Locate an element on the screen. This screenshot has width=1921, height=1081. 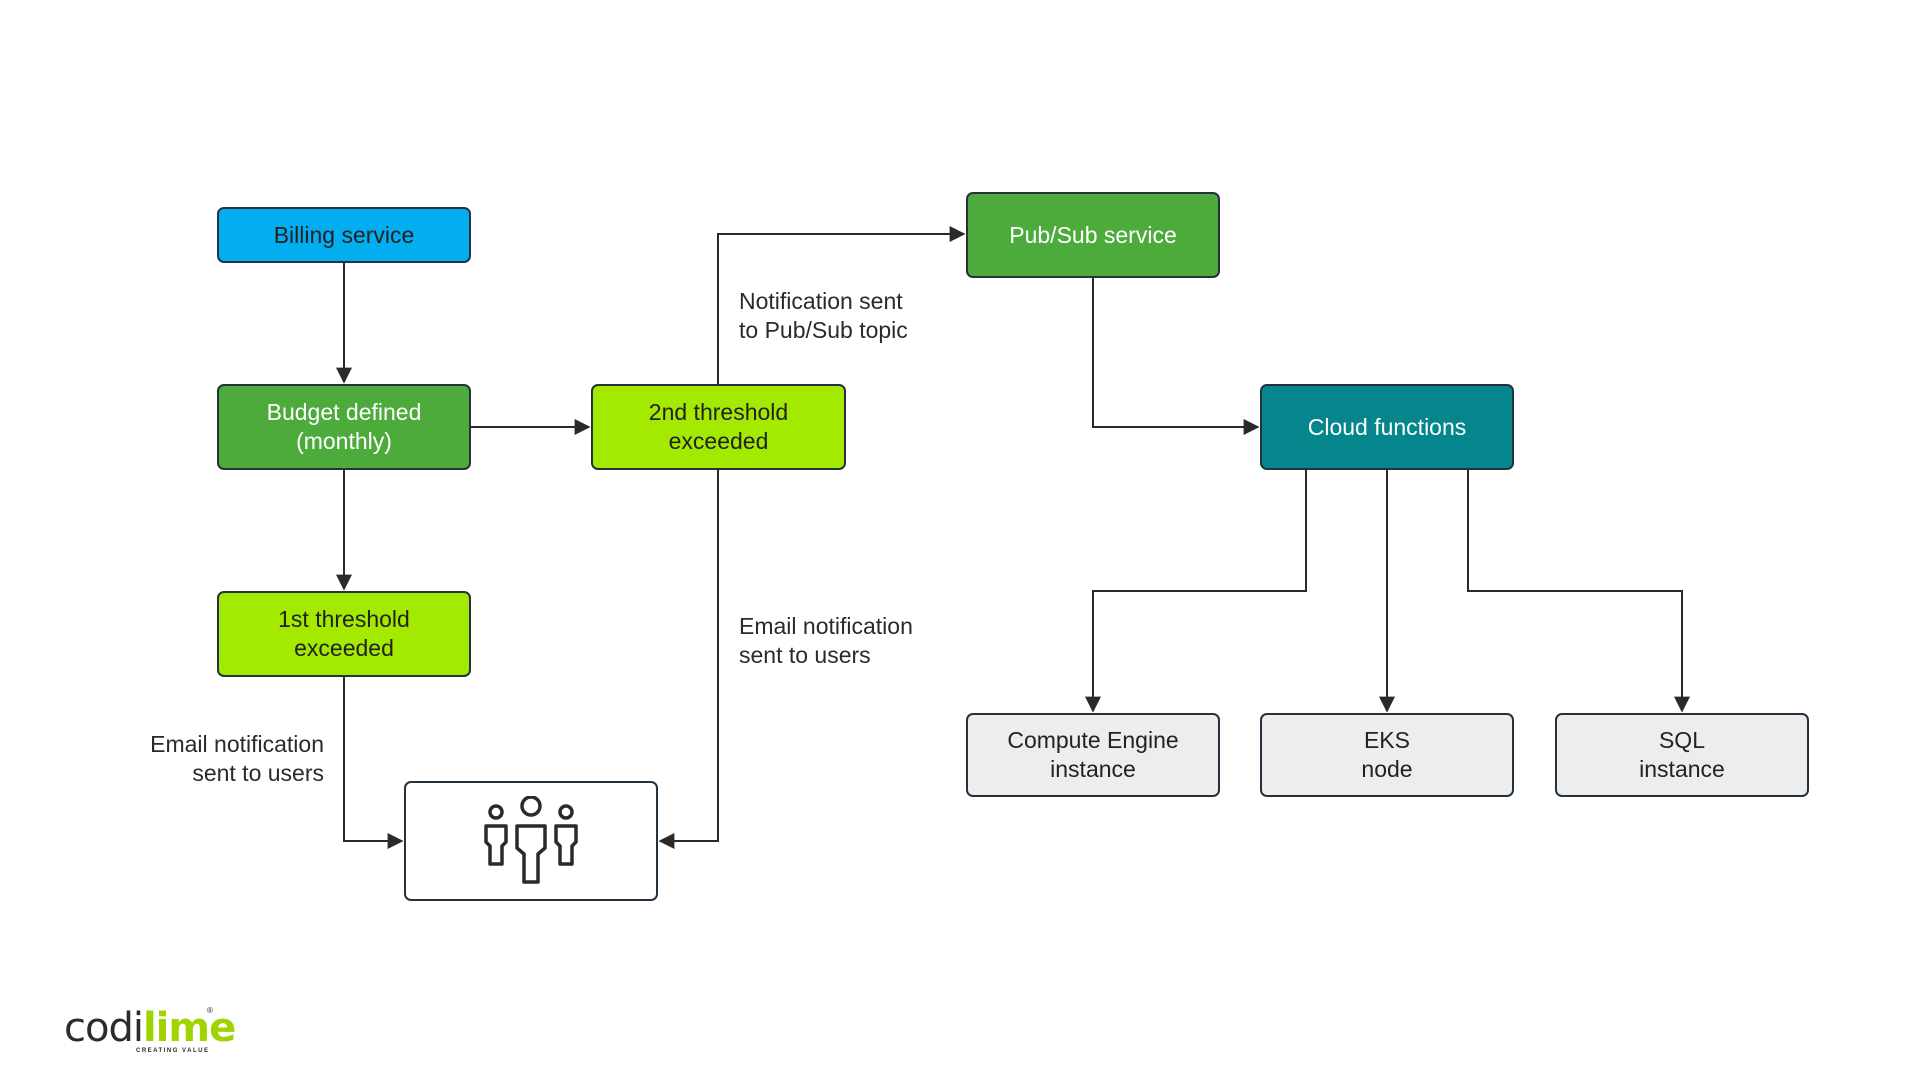
logo-tagline: CREATING VALUE is located at coordinates (173, 1051).